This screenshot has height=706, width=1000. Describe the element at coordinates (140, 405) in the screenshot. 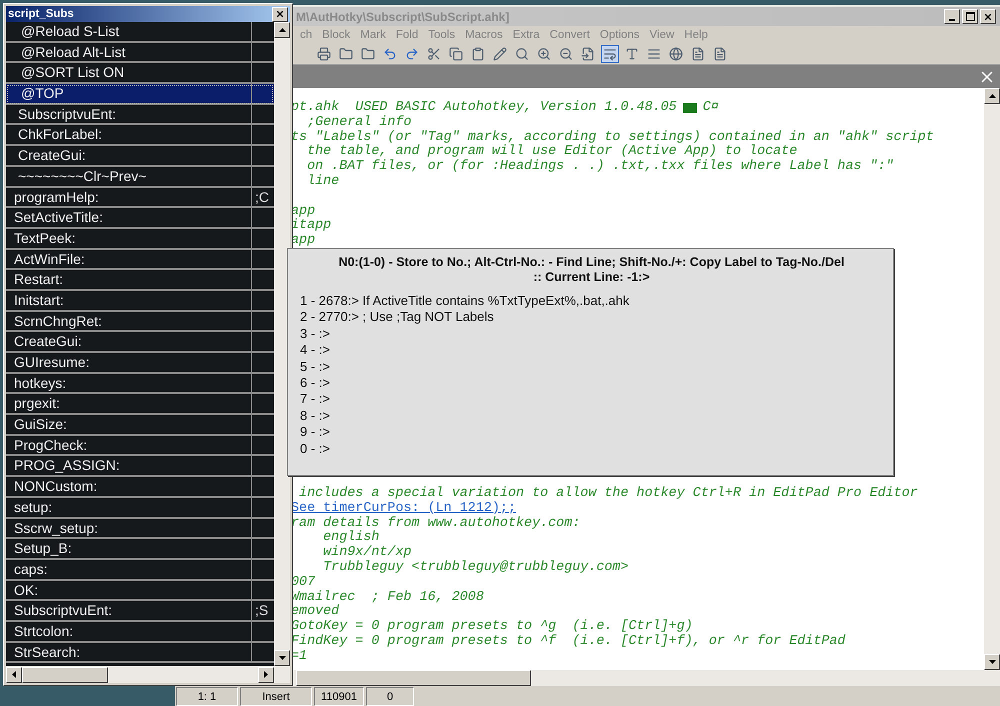

I see `list-row: prgexit:` at that location.